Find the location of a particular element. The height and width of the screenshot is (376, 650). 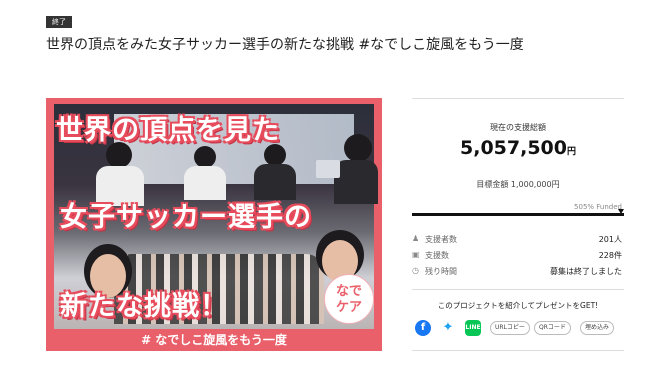

progress-fill is located at coordinates (518, 214).